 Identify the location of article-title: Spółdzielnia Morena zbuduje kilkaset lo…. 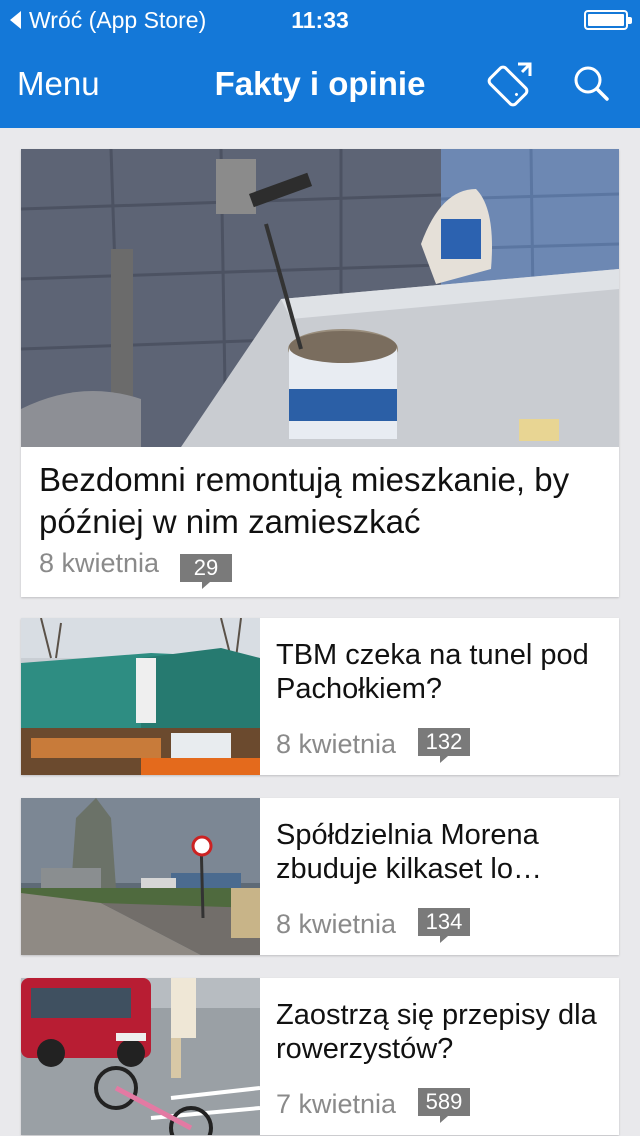
(441, 852).